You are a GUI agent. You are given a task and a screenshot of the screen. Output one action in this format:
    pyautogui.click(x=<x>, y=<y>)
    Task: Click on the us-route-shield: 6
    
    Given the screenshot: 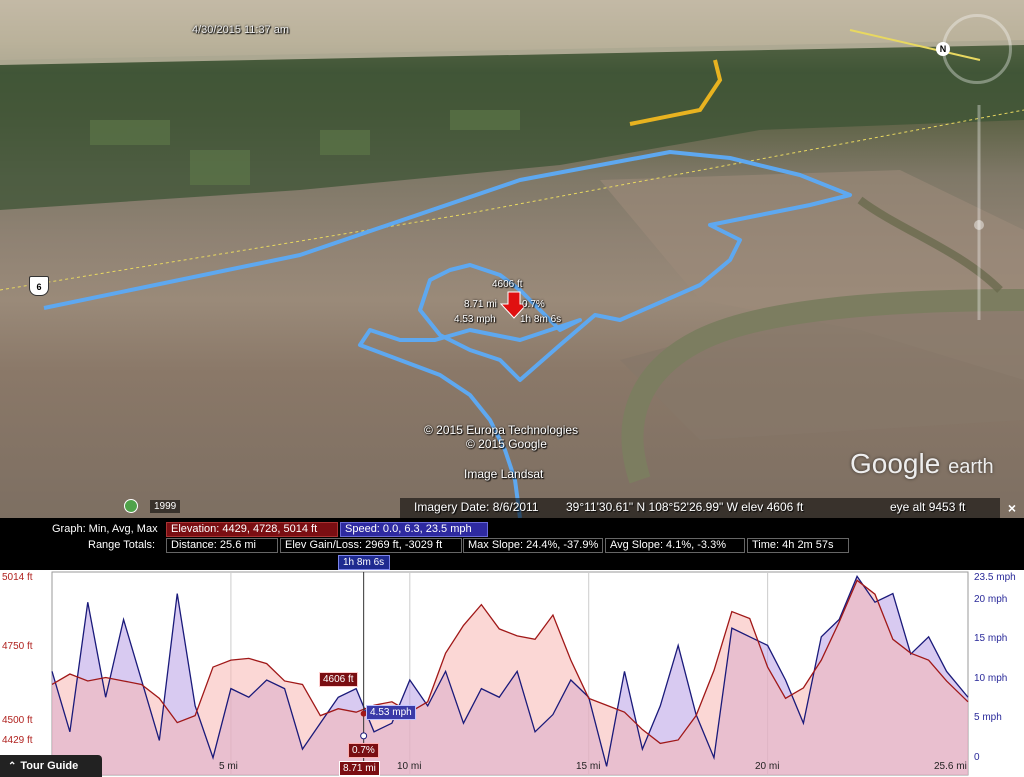 What is the action you would take?
    pyautogui.click(x=39, y=286)
    